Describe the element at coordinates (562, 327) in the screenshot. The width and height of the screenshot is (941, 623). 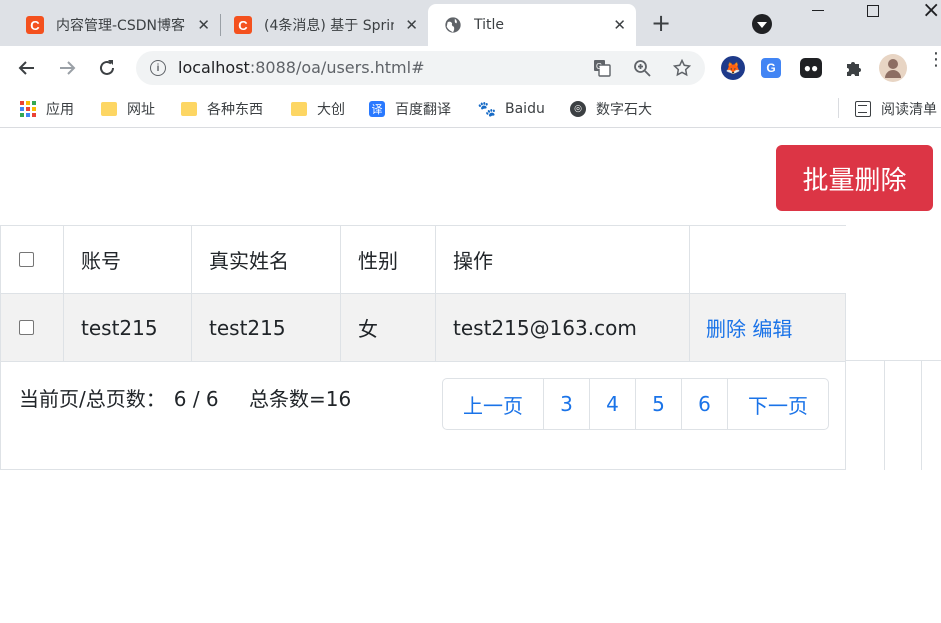
I see `row-cell-email: test215@163.com` at that location.